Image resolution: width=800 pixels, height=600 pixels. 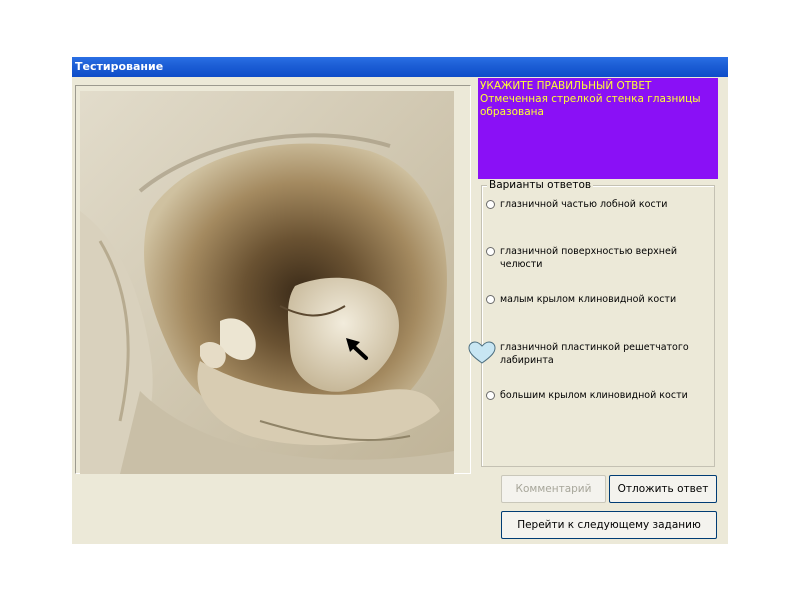 What do you see at coordinates (584, 204) in the screenshot?
I see `answer-label: глазничной частью лобной кости` at bounding box center [584, 204].